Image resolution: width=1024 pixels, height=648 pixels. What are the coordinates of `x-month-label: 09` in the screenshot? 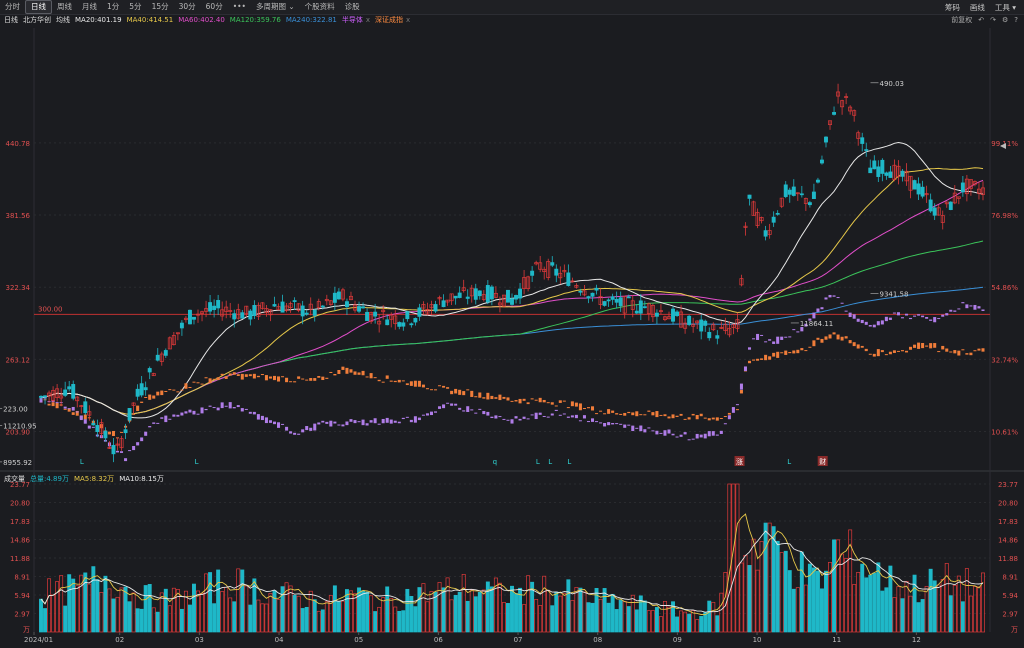 It's located at (677, 640).